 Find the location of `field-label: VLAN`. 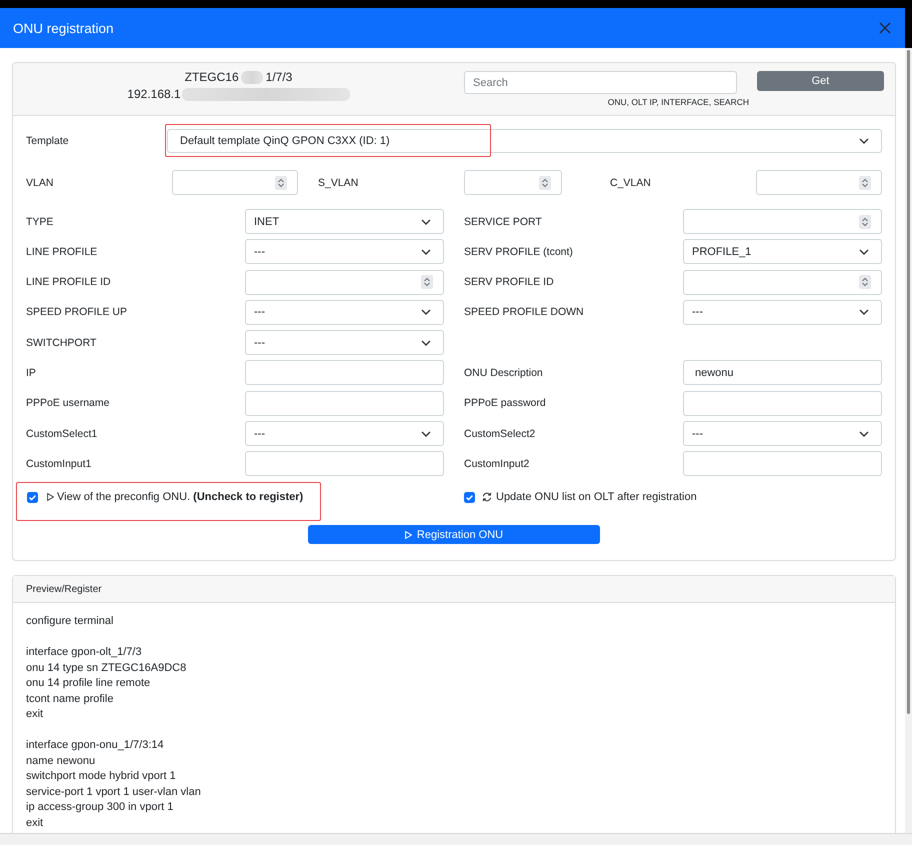

field-label: VLAN is located at coordinates (40, 182).